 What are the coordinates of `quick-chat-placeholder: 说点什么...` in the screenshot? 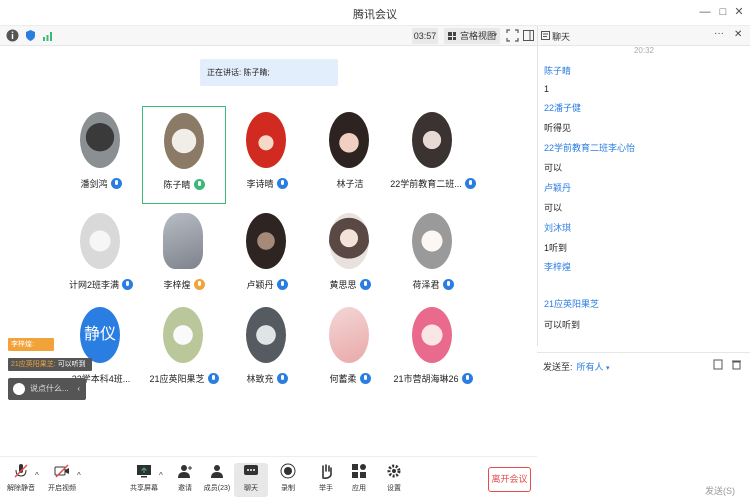 It's located at (49, 388).